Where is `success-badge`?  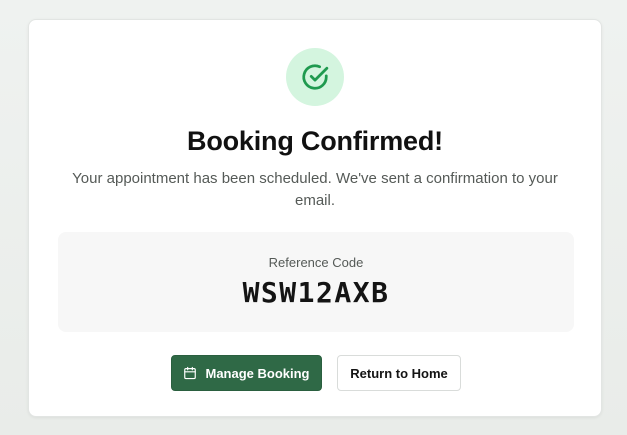 success-badge is located at coordinates (315, 77).